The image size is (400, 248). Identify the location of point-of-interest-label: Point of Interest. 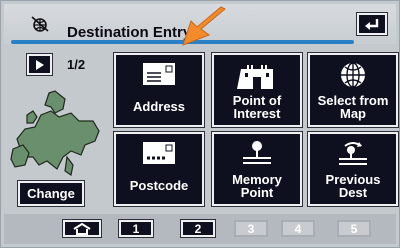
(257, 107).